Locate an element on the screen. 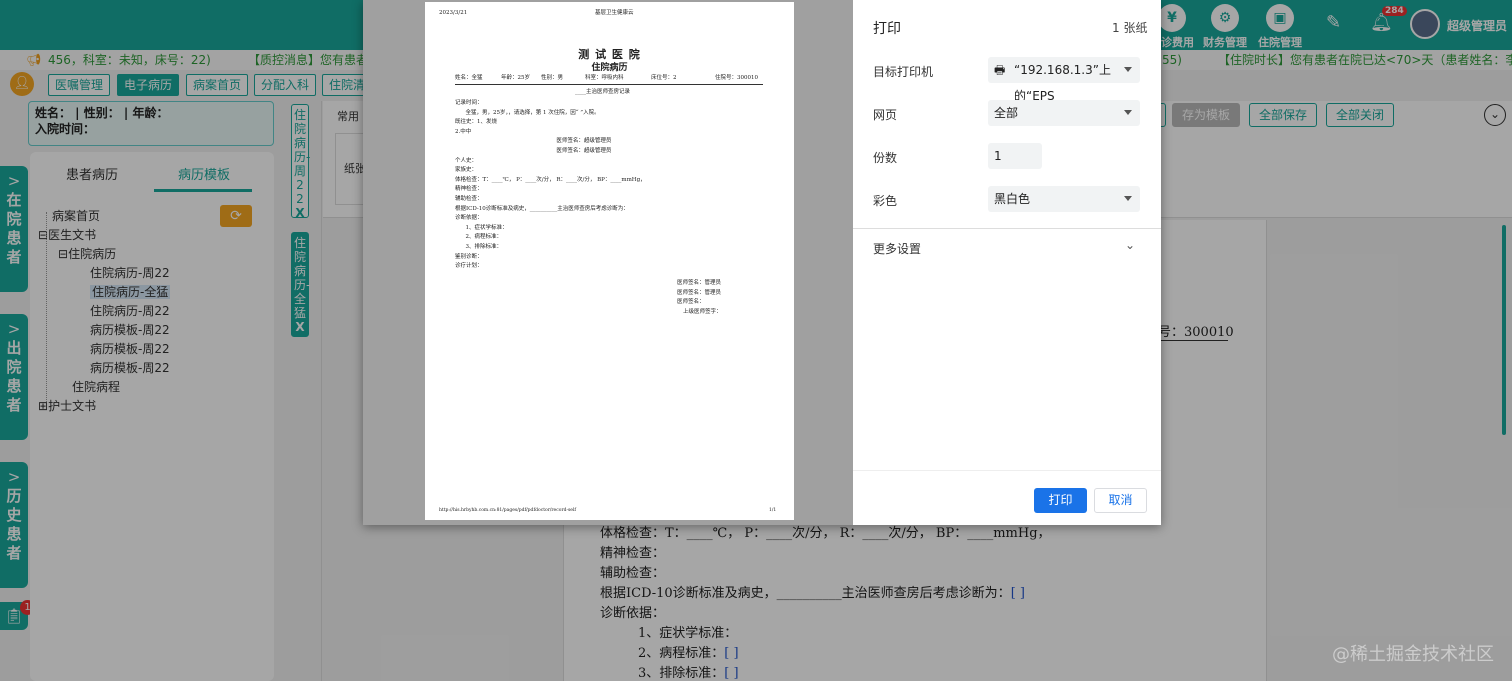  preview-section: ____主治医师查房记录 is located at coordinates (603, 92).